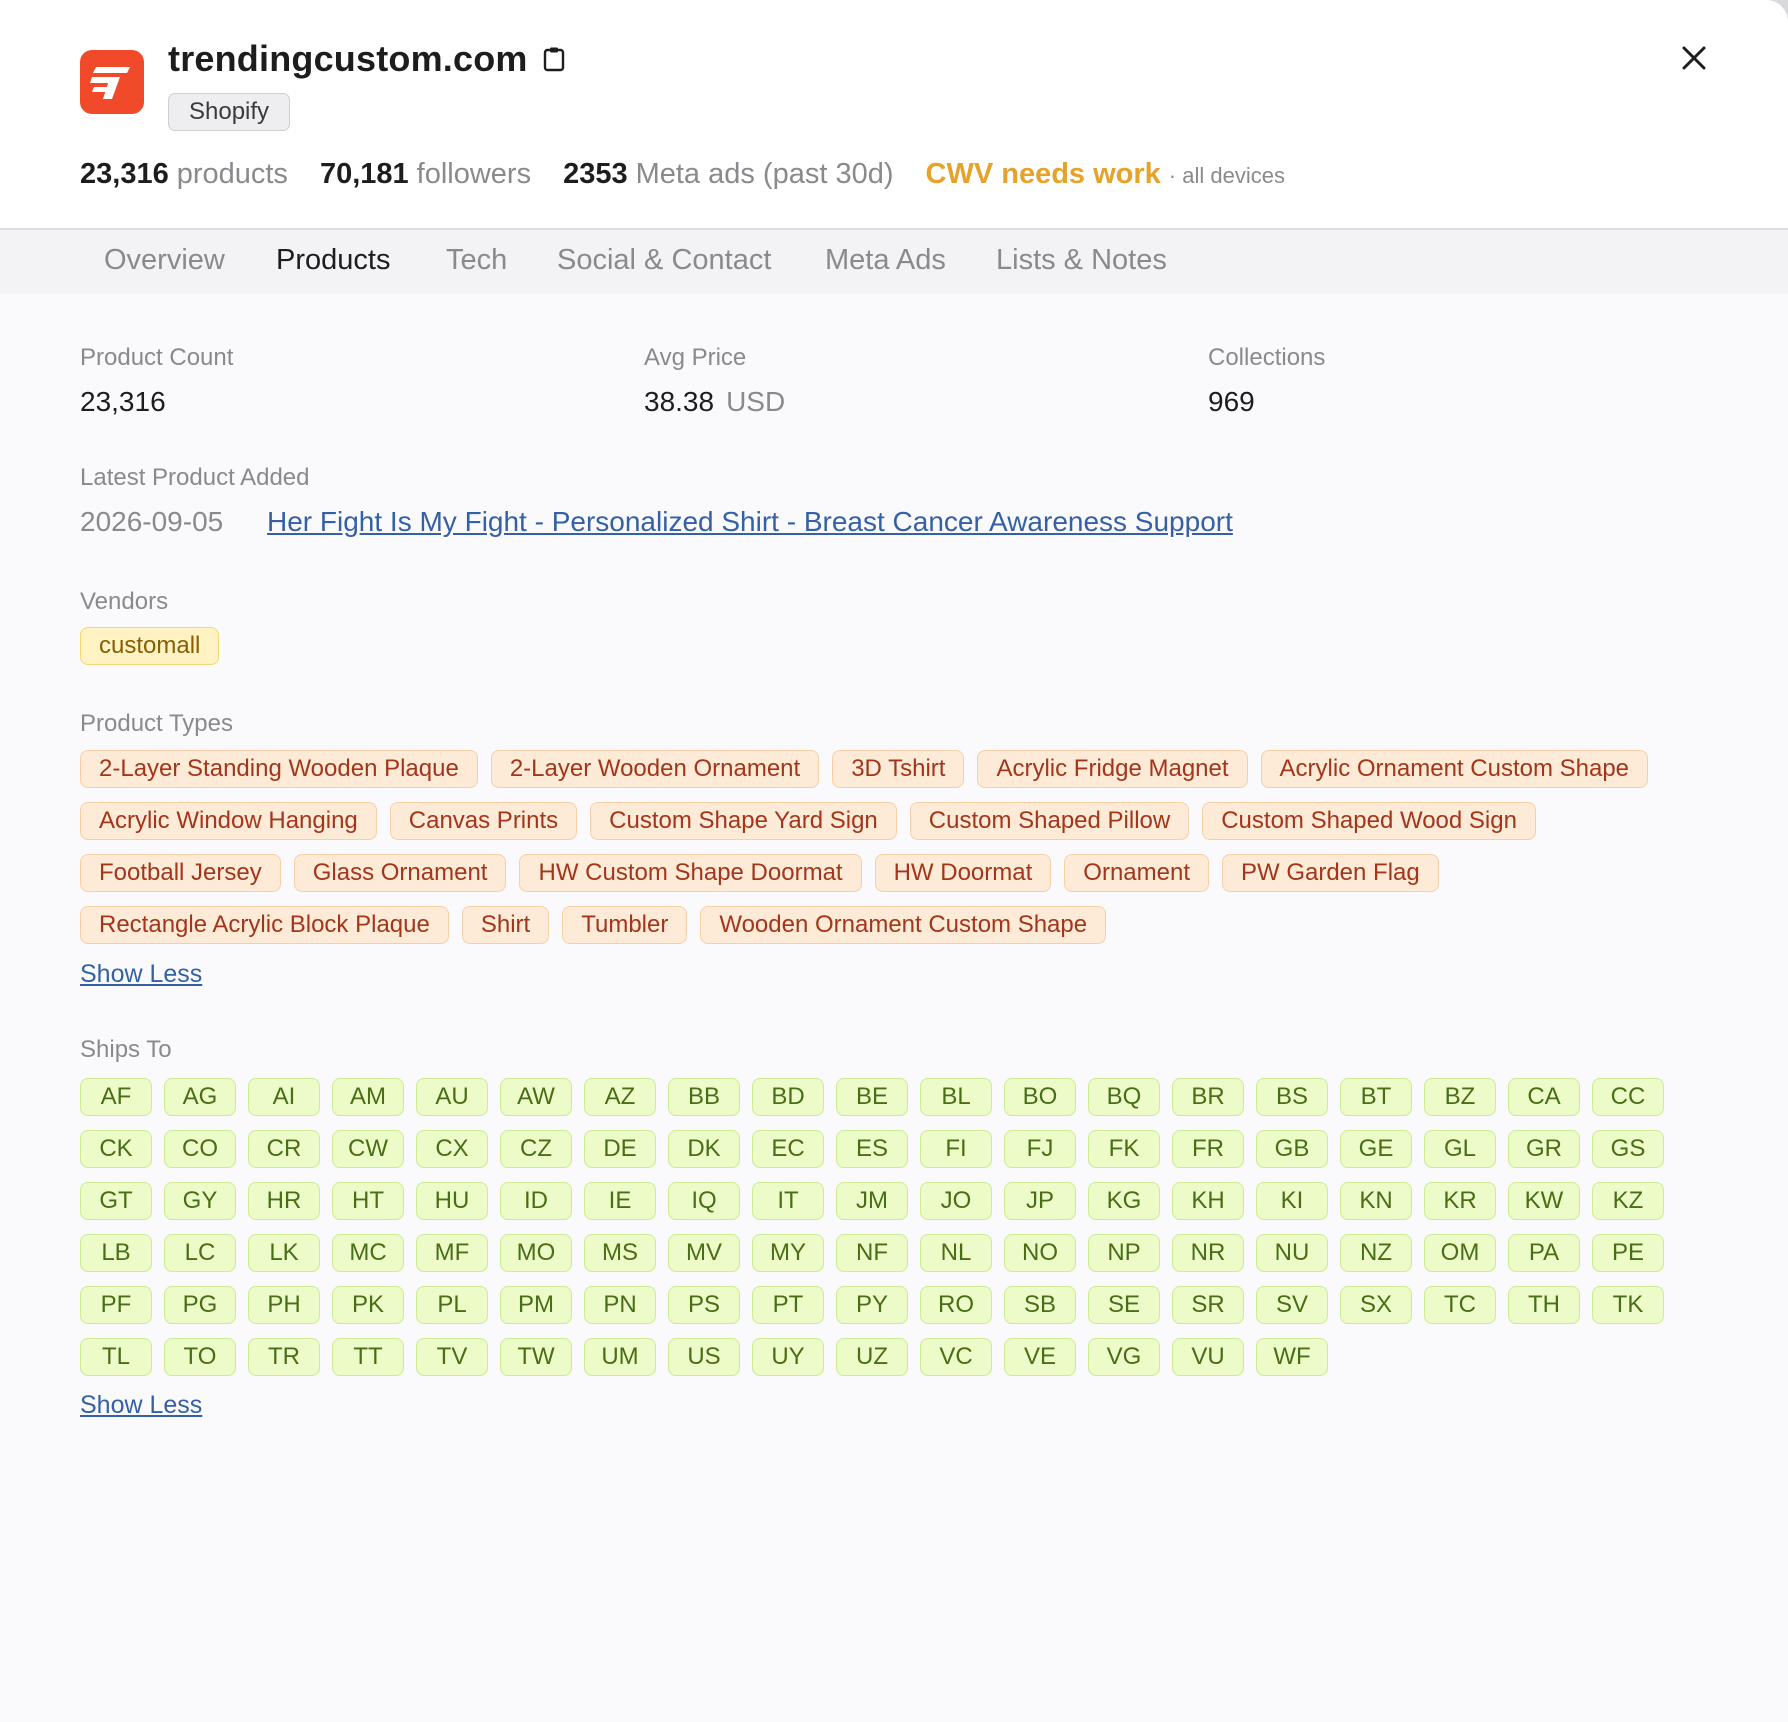 The height and width of the screenshot is (1722, 1788). Describe the element at coordinates (655, 769) in the screenshot. I see `product-type-tag: 2-Layer Wooden Ornament` at that location.